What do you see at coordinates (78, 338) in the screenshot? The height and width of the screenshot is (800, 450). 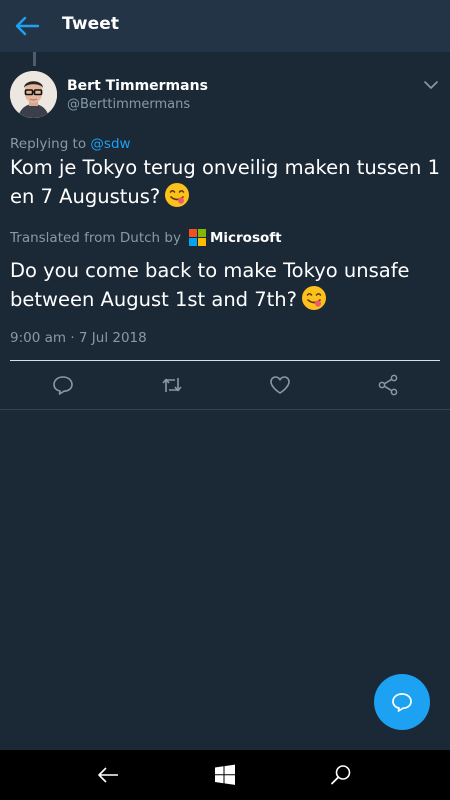 I see `tweet-timestamp: 9:00 am · 7 Jul 2018` at bounding box center [78, 338].